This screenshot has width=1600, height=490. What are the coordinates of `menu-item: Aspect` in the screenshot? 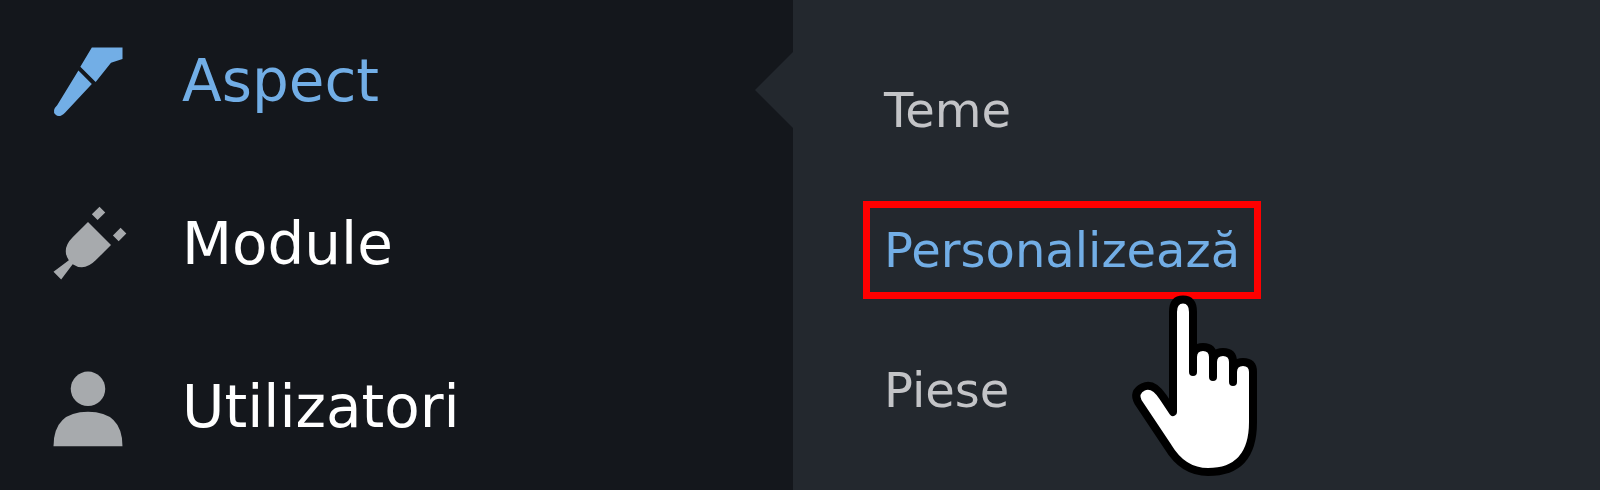 It's located at (281, 81).